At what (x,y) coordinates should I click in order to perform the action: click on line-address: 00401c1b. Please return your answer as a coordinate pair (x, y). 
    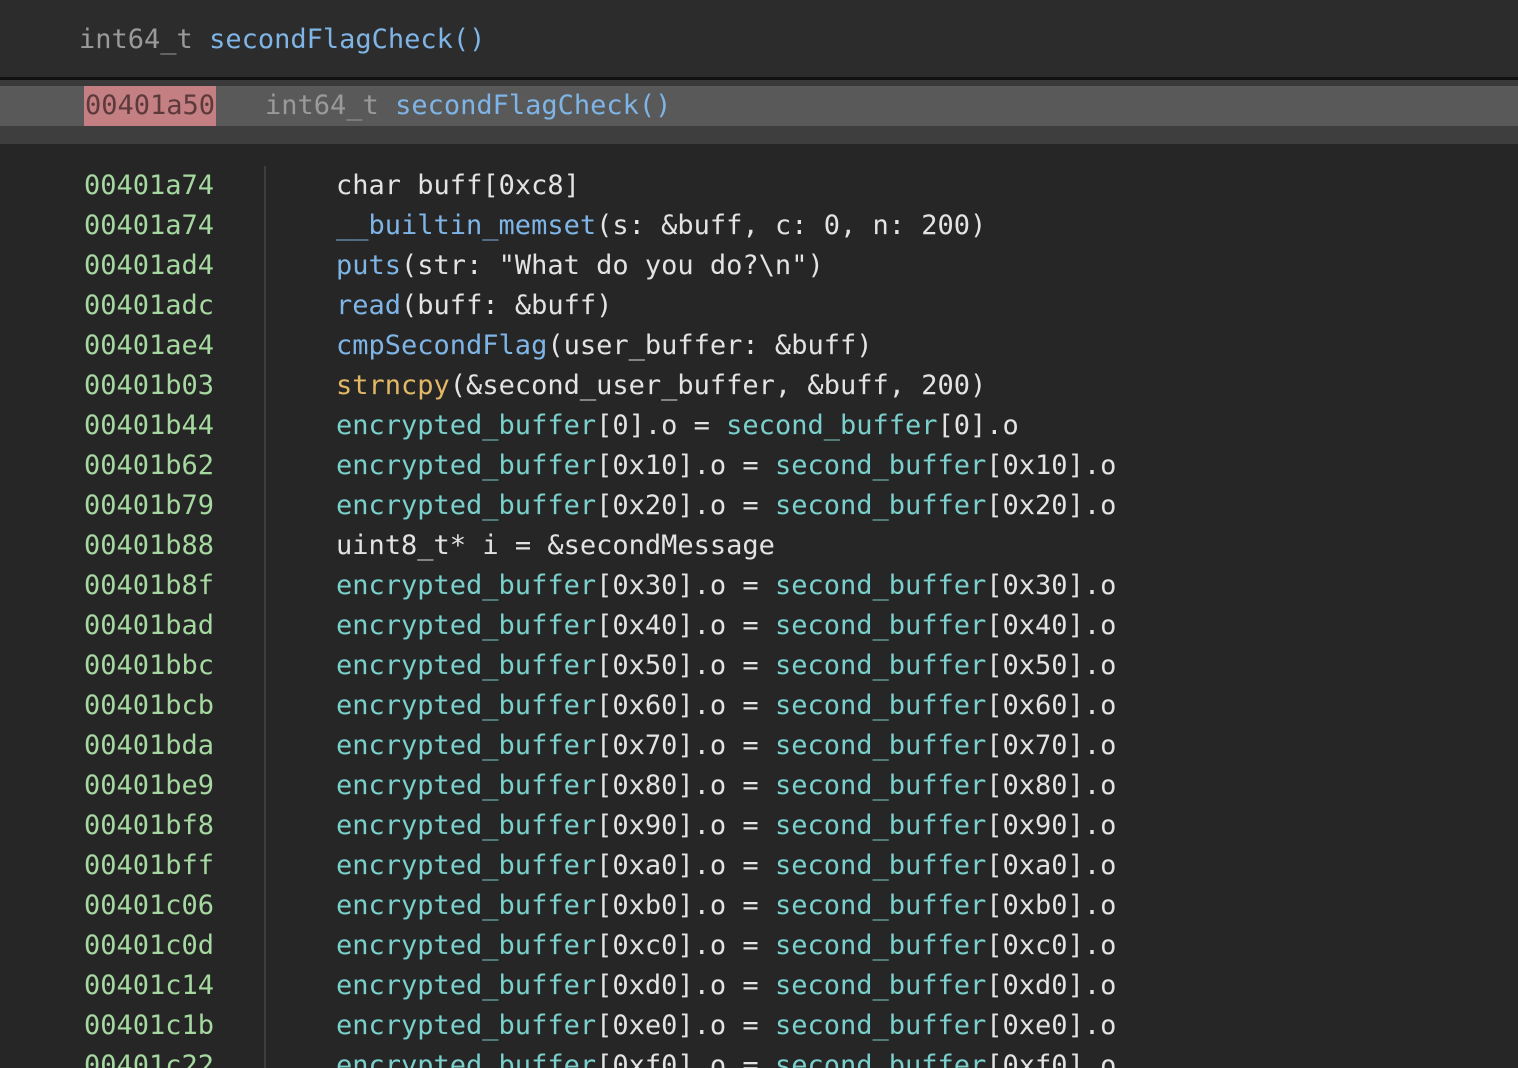
    Looking at the image, I should click on (149, 1026).